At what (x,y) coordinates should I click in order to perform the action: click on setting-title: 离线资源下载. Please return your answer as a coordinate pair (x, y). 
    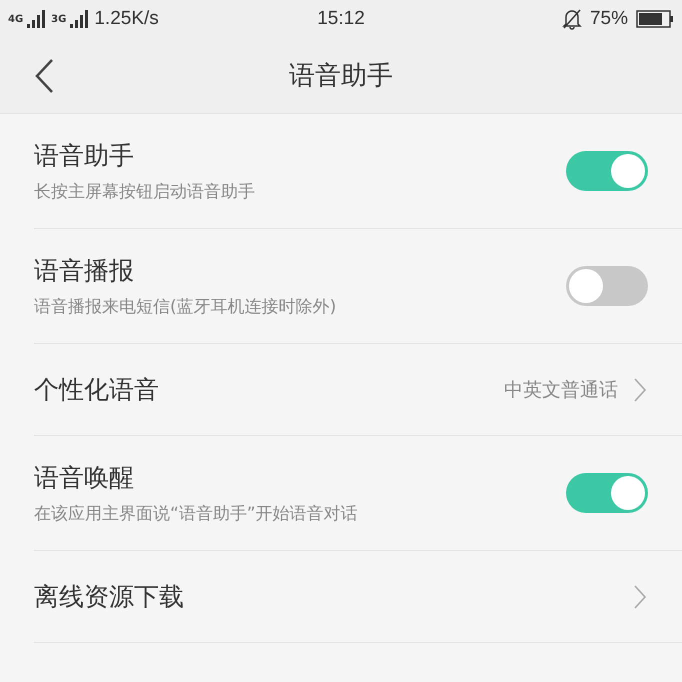
    Looking at the image, I should click on (109, 597).